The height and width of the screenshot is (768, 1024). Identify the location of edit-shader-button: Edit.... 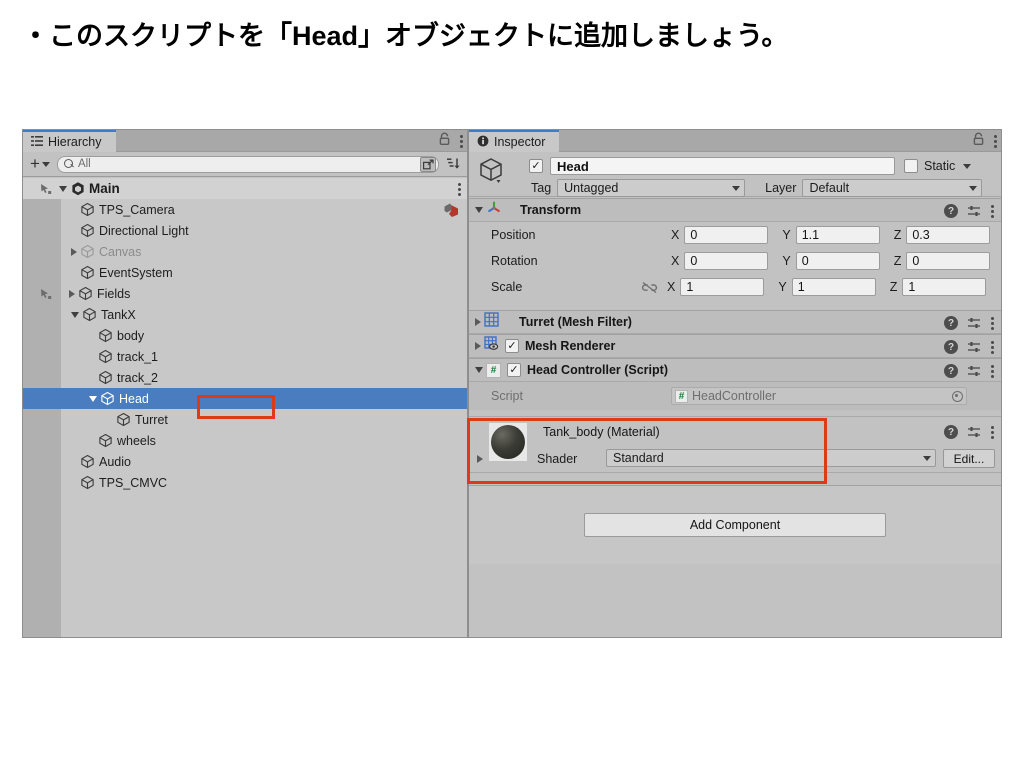
(969, 458).